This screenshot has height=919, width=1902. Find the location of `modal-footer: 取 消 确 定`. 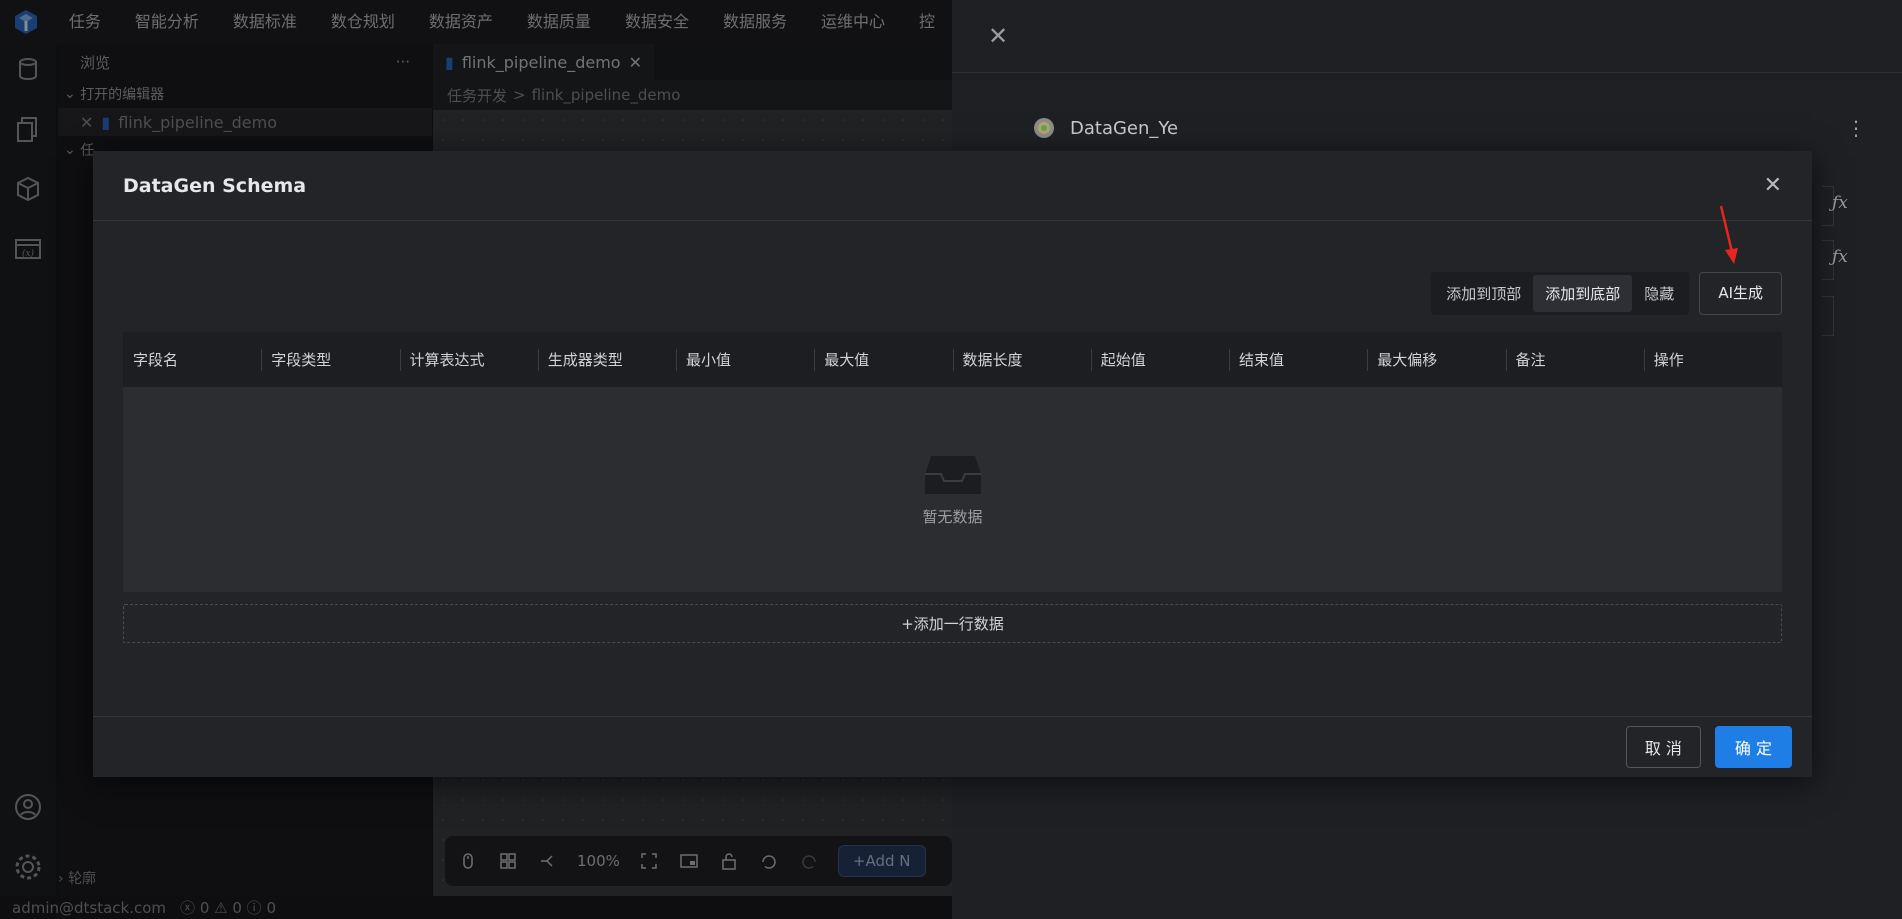

modal-footer: 取 消 确 定 is located at coordinates (952, 746).